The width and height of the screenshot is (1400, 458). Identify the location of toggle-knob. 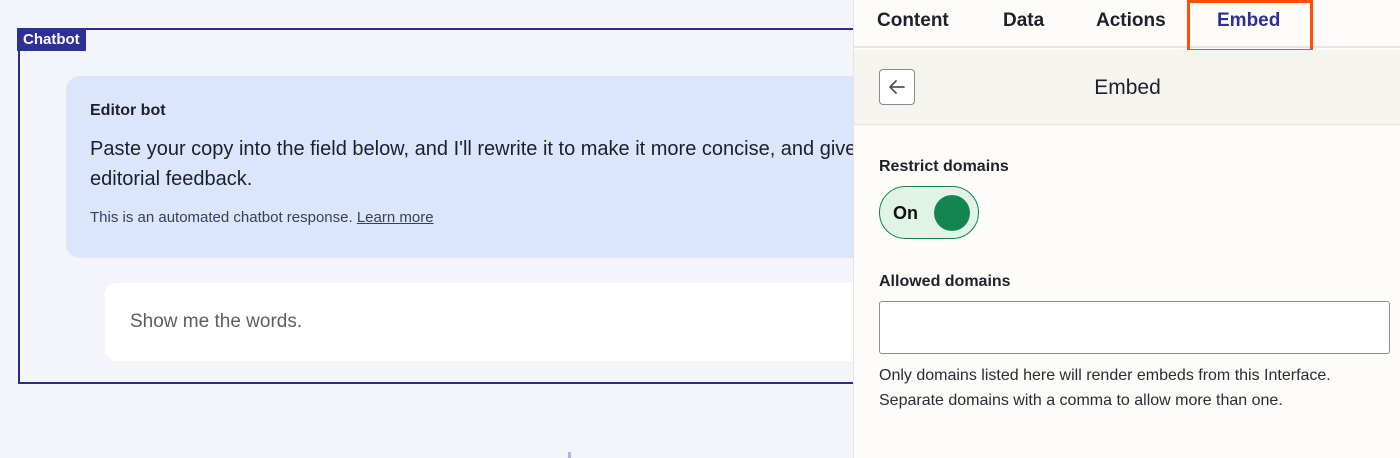
(952, 213).